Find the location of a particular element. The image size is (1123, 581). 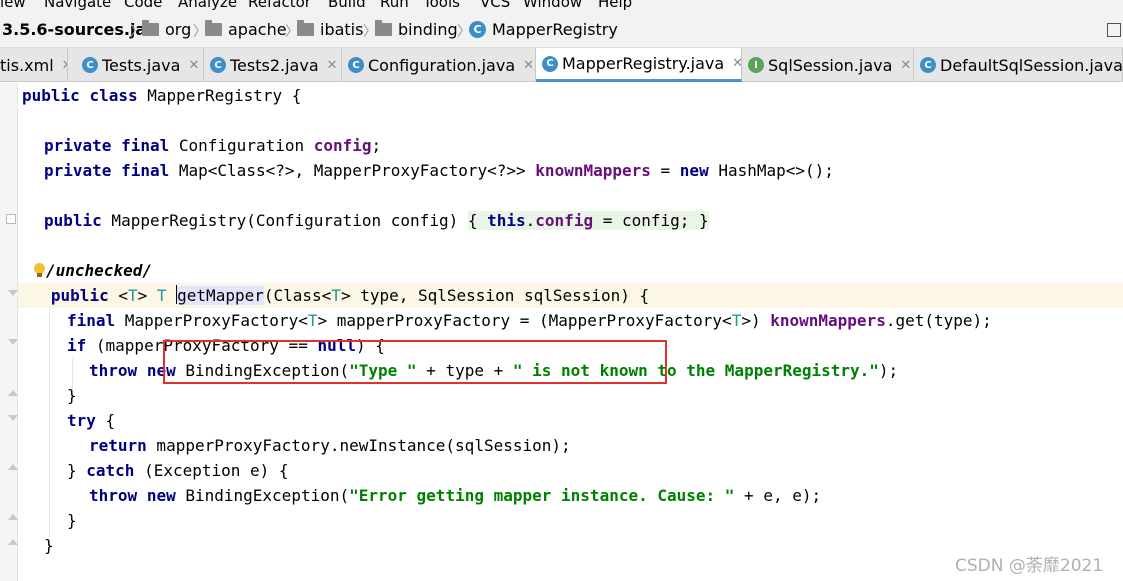

code-token: this is located at coordinates (506, 220).